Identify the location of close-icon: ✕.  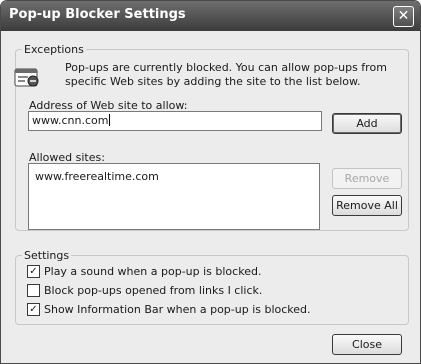
(403, 16).